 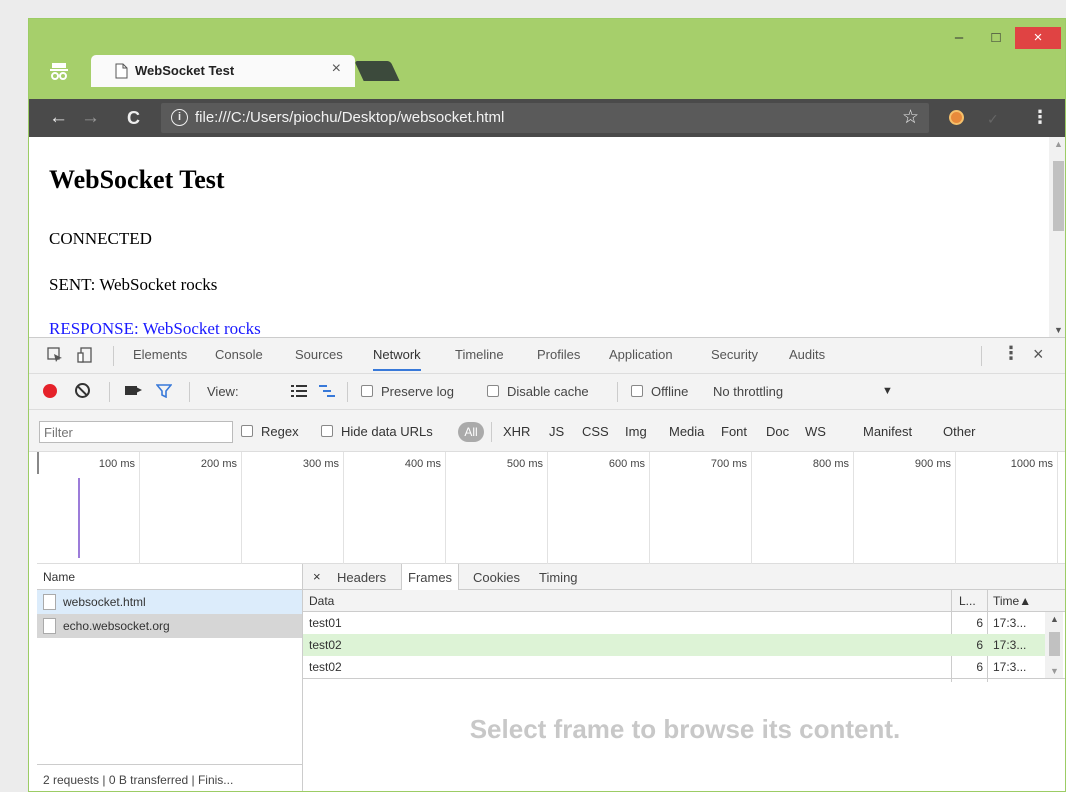 I want to click on frame-data: test02, so click(x=325, y=645).